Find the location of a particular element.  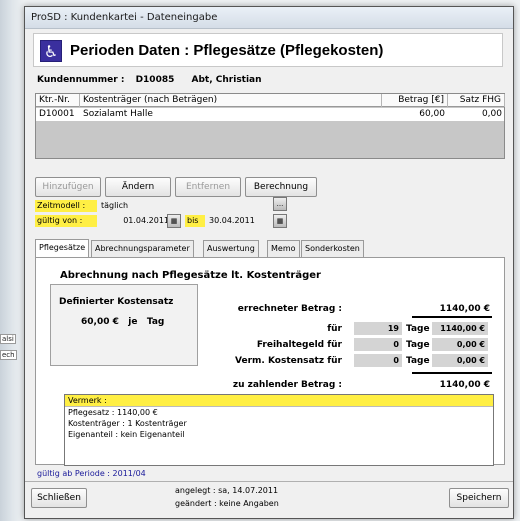

save-button: Speichern is located at coordinates (479, 498).